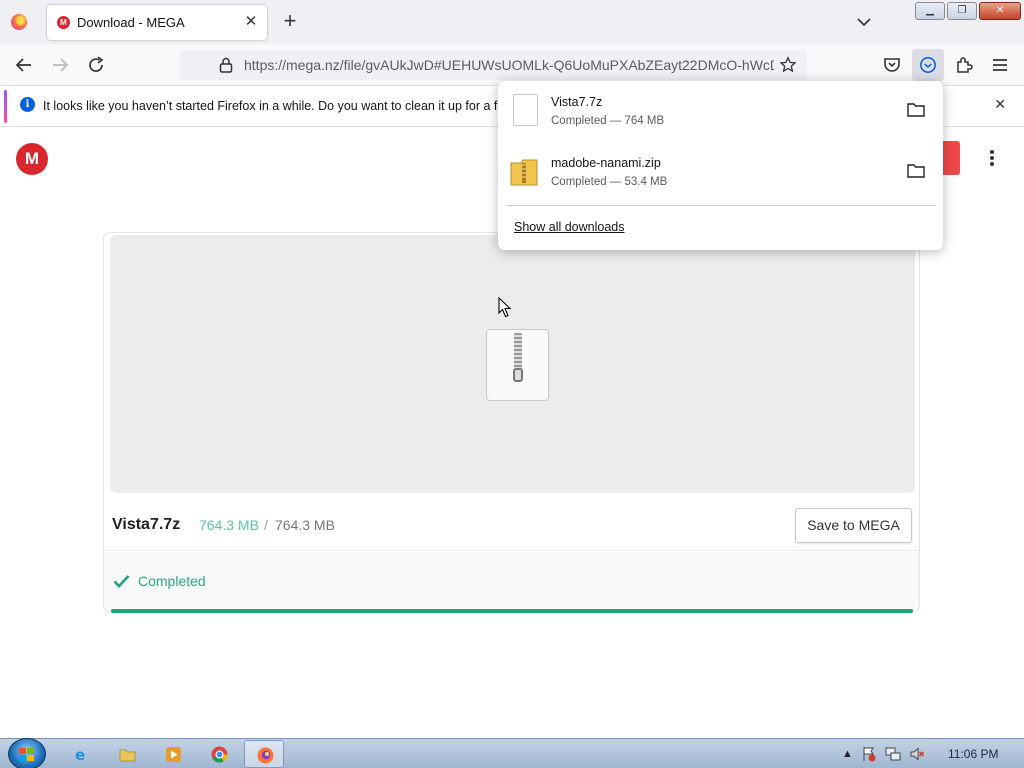 Image resolution: width=1024 pixels, height=768 pixels. I want to click on close-window-button: ✕, so click(1000, 11).